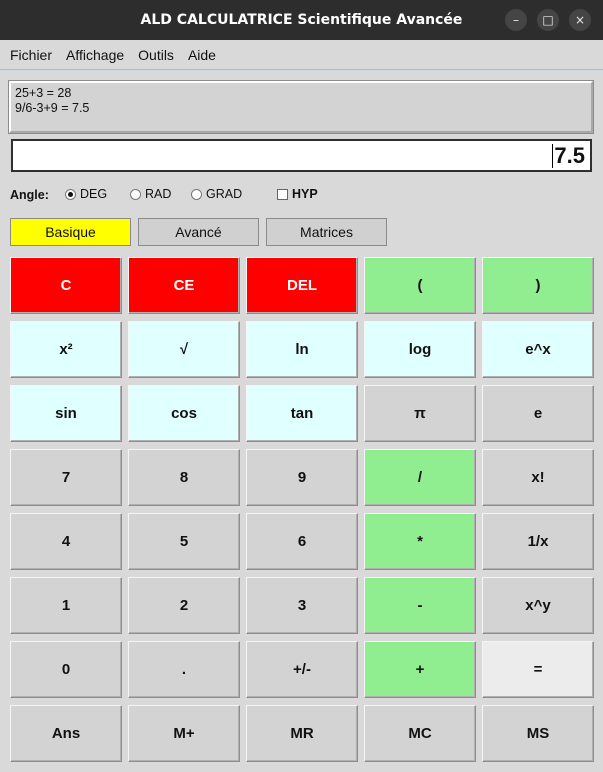 Image resolution: width=603 pixels, height=772 pixels. I want to click on digit-8-button: 8, so click(184, 477).